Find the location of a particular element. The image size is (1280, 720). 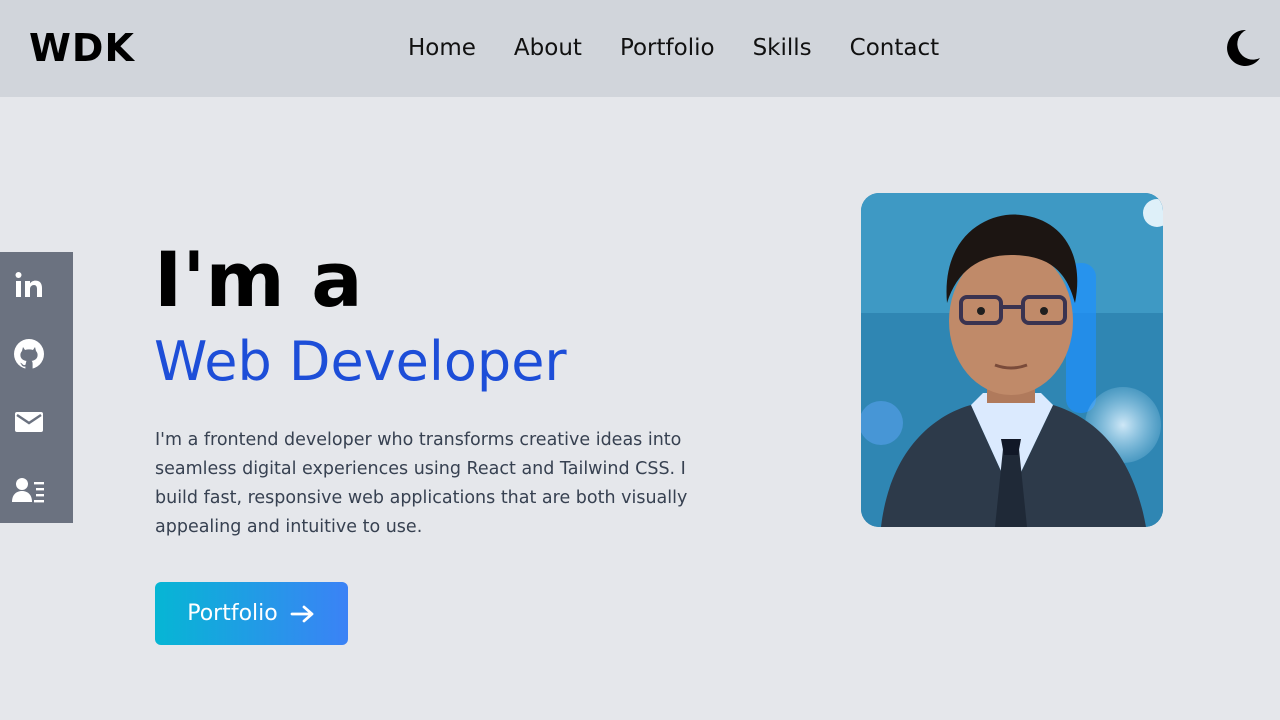

arrow-right-icon is located at coordinates (302, 613).